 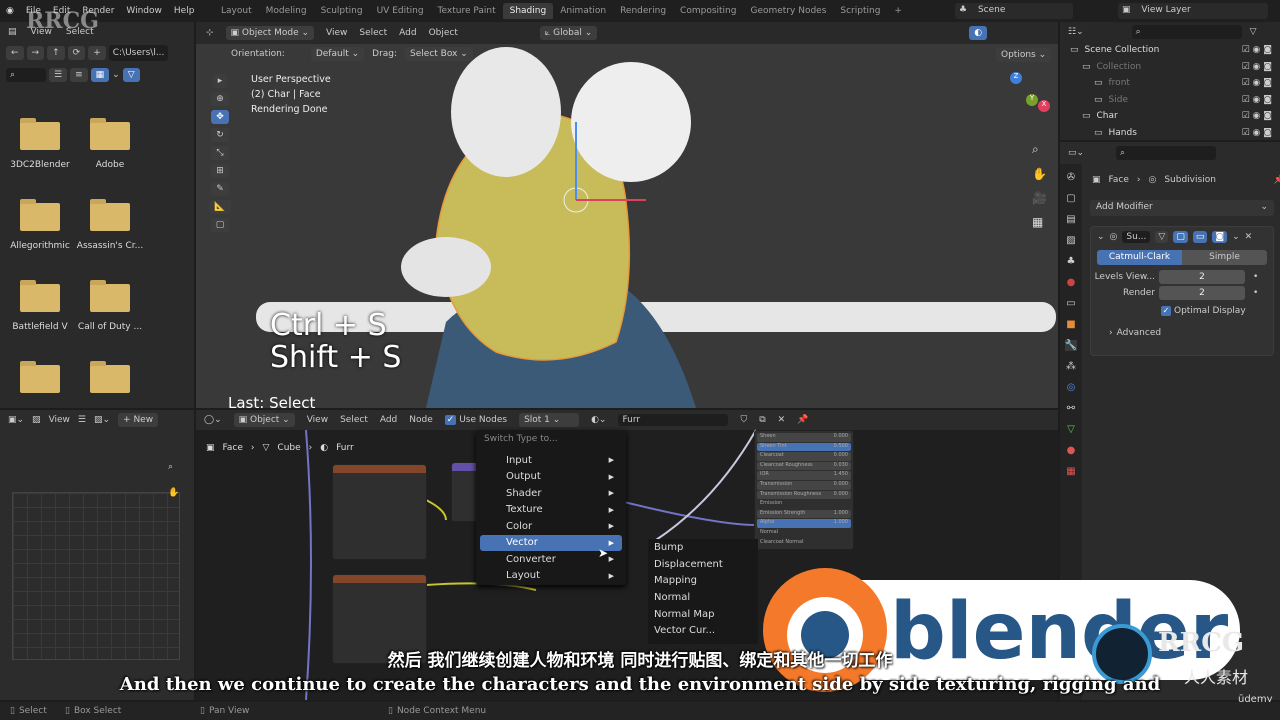 What do you see at coordinates (220, 189) in the screenshot?
I see `annotate-tool-icon: ✎` at bounding box center [220, 189].